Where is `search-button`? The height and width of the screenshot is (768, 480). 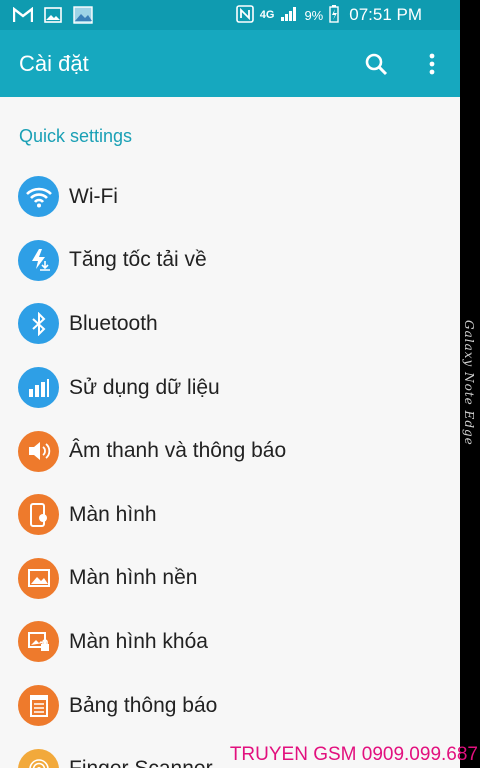
search-button is located at coordinates (376, 64).